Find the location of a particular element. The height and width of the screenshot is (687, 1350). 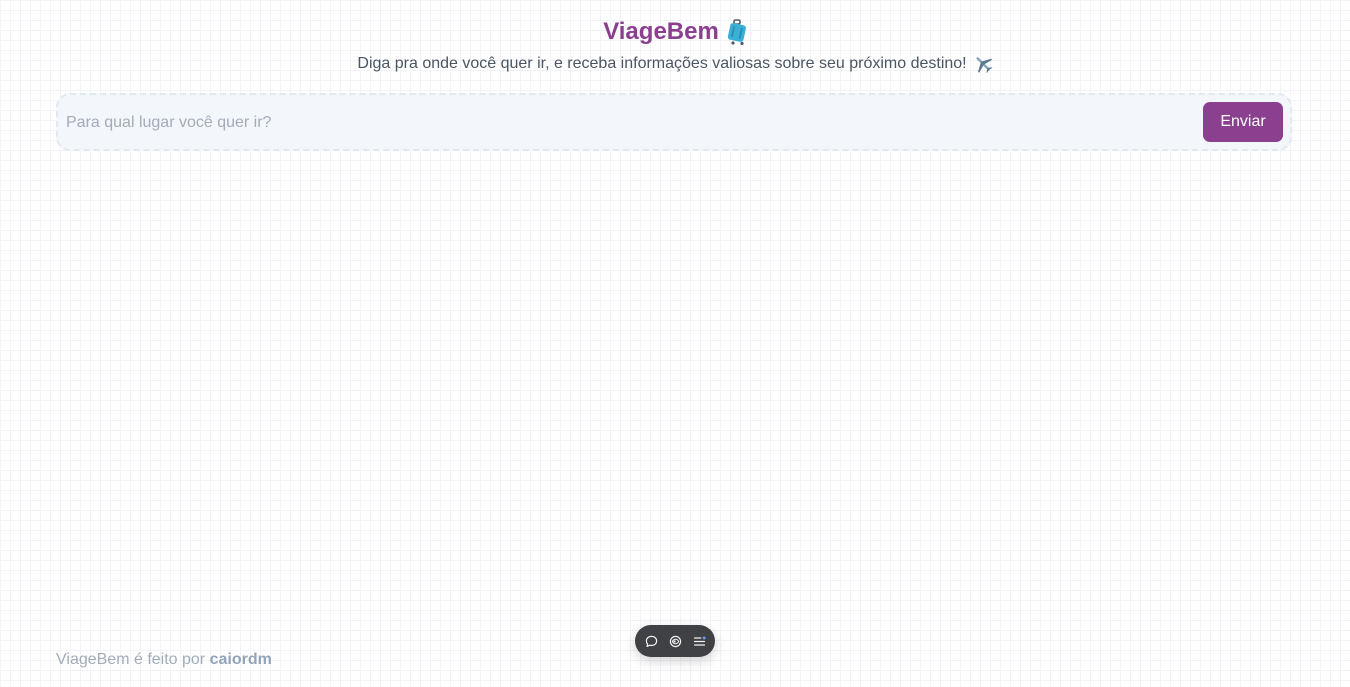

airplane-icon is located at coordinates (983, 64).